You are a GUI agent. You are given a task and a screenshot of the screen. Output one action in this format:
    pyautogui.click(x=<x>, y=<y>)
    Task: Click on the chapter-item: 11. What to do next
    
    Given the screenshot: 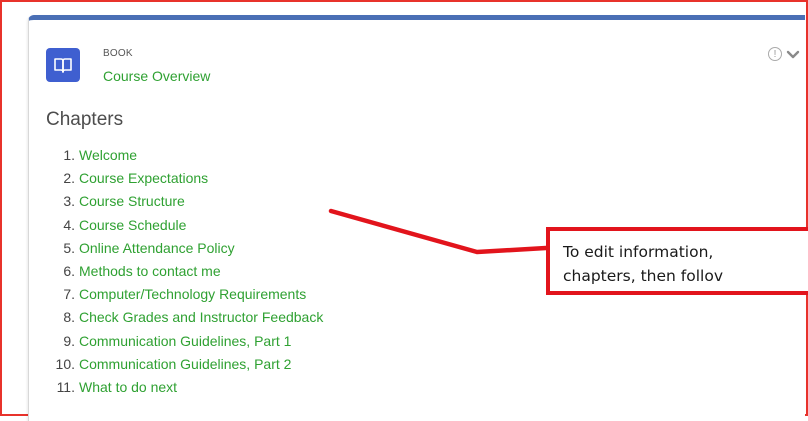 What is the action you would take?
    pyautogui.click(x=187, y=389)
    